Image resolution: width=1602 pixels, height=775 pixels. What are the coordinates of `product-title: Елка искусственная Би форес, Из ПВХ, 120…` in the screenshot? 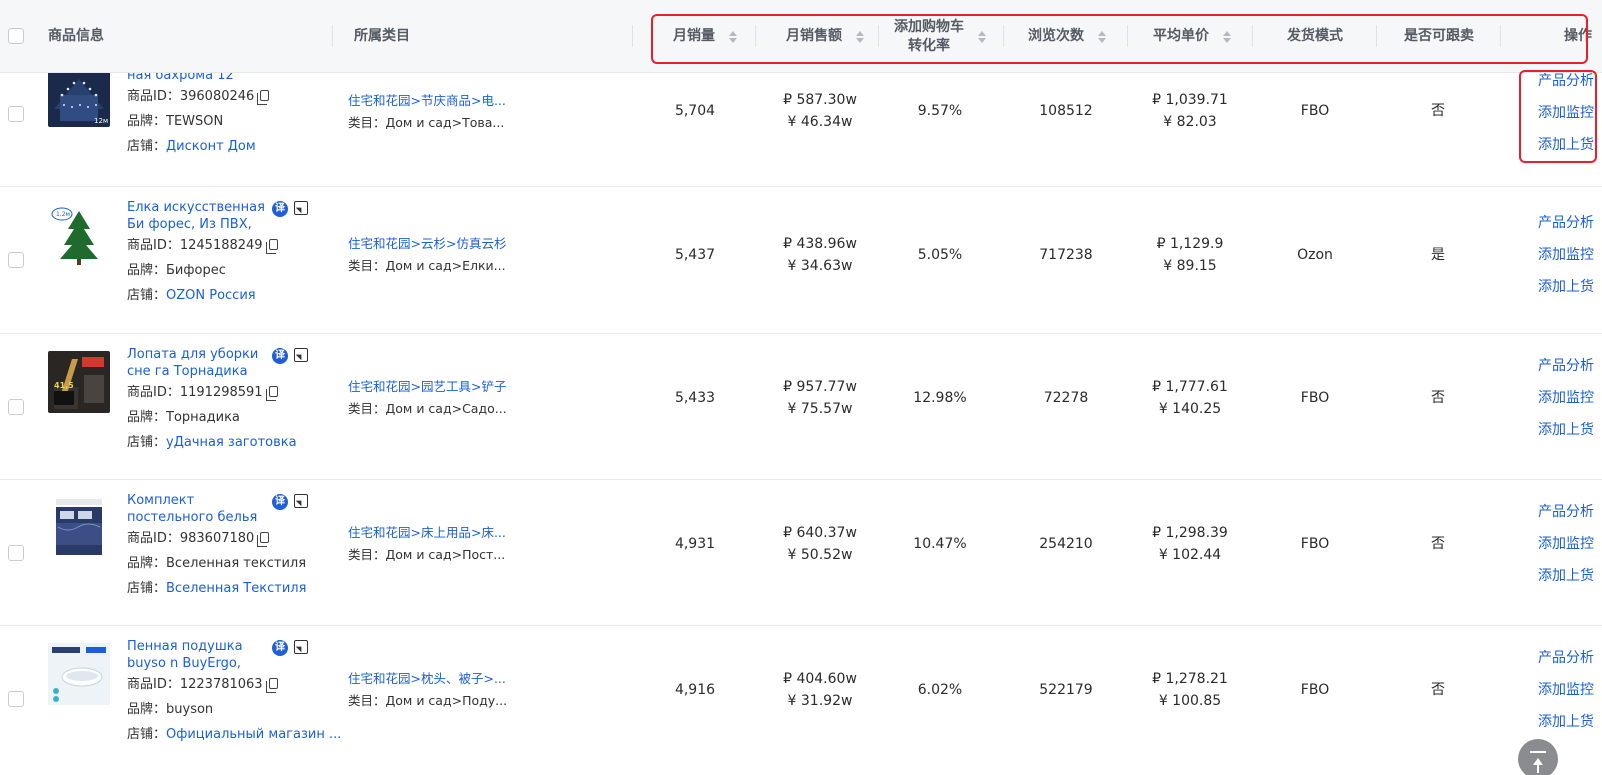 It's located at (197, 216).